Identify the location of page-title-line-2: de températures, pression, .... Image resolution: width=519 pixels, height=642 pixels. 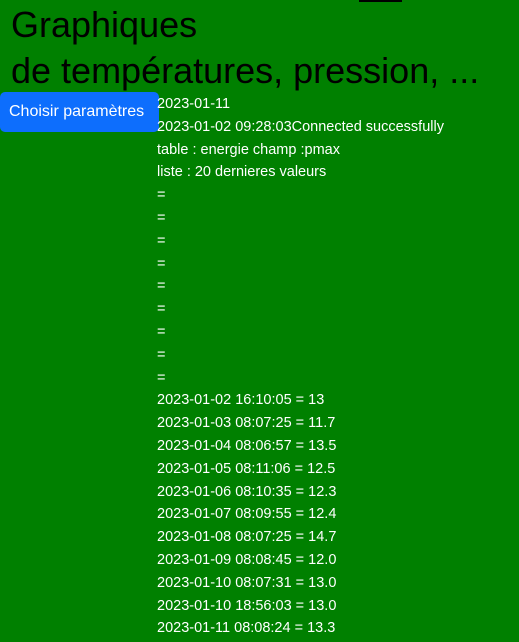
(245, 70).